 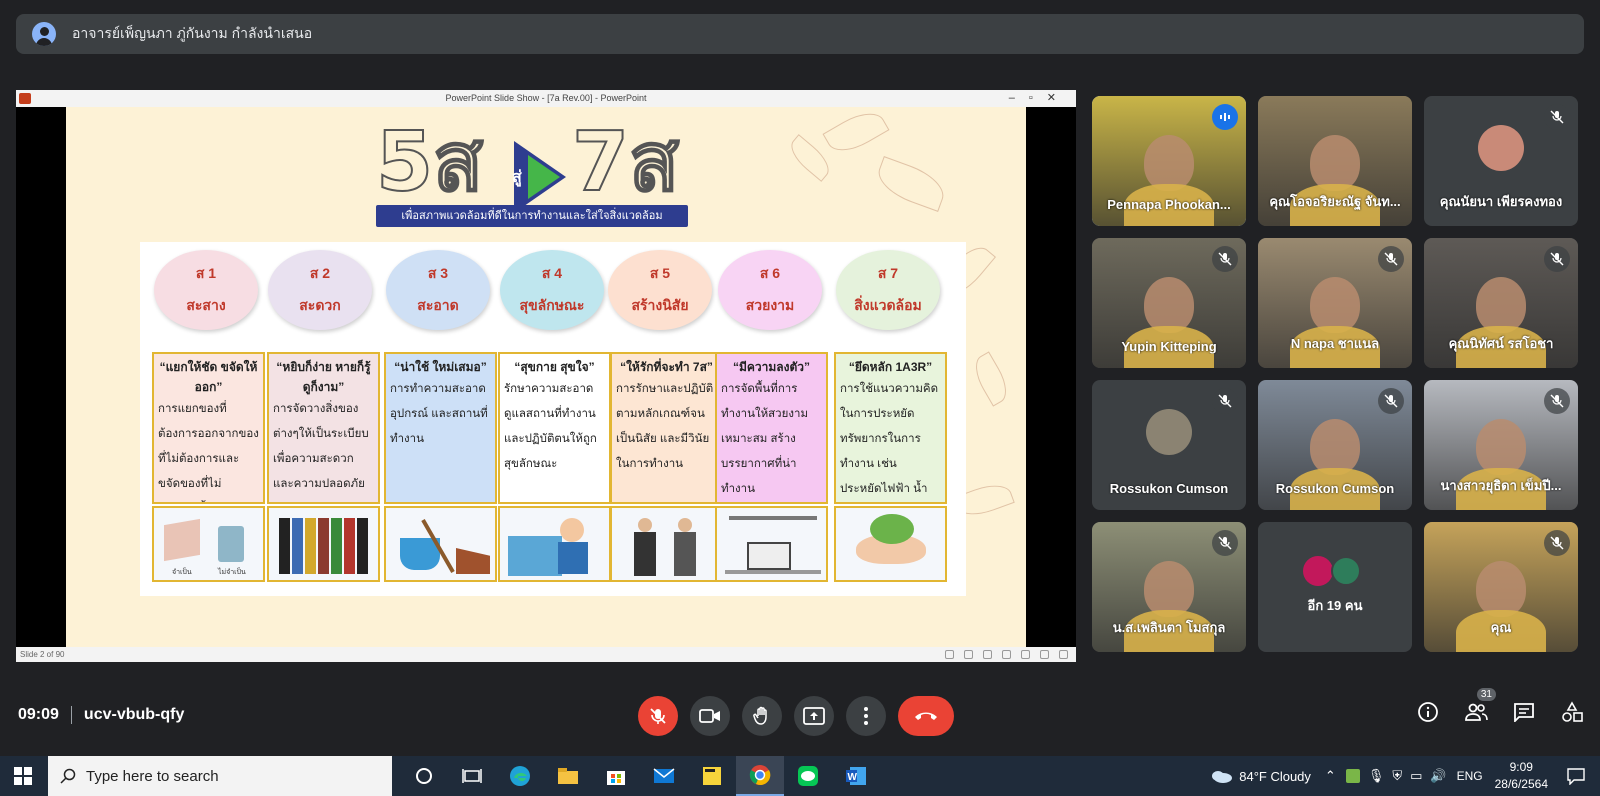 I want to click on participant-tile: คุณนิทัศน์ รสโอชา, so click(x=1501, y=303).